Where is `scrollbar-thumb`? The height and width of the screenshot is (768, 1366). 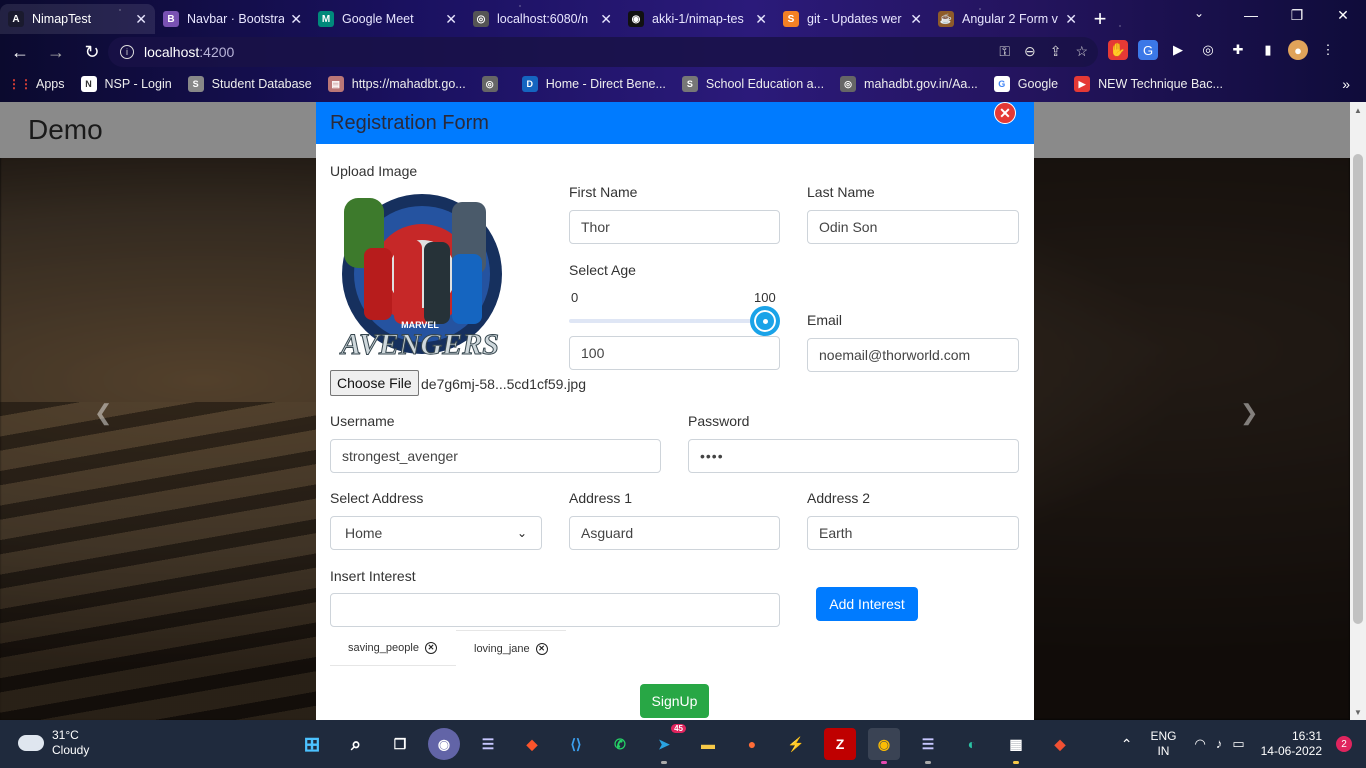 scrollbar-thumb is located at coordinates (1358, 389).